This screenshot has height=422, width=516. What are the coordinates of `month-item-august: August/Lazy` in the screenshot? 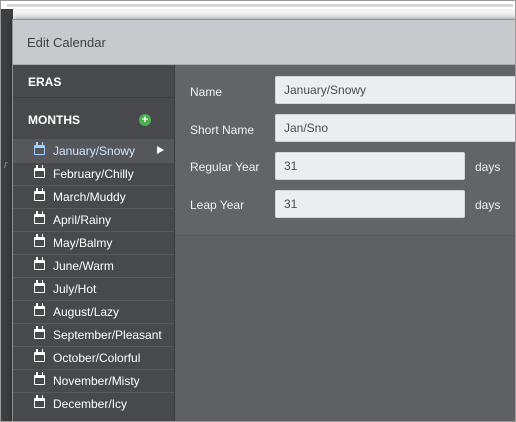 It's located at (93, 311).